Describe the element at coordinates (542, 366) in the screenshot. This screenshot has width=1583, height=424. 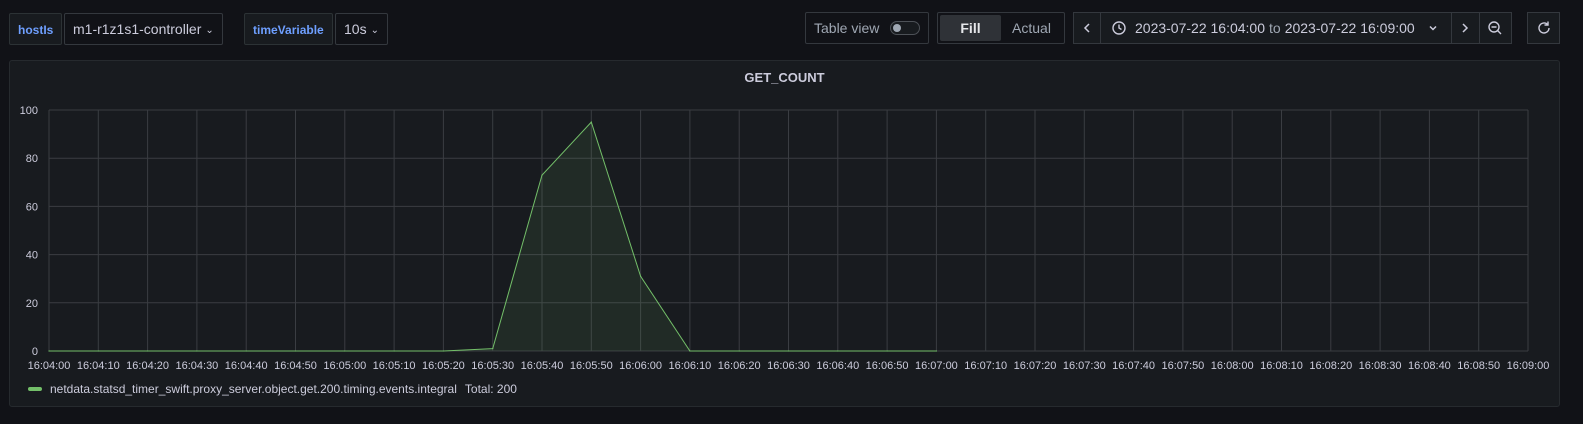
I see `x-tick-label: 16:05:40` at that location.